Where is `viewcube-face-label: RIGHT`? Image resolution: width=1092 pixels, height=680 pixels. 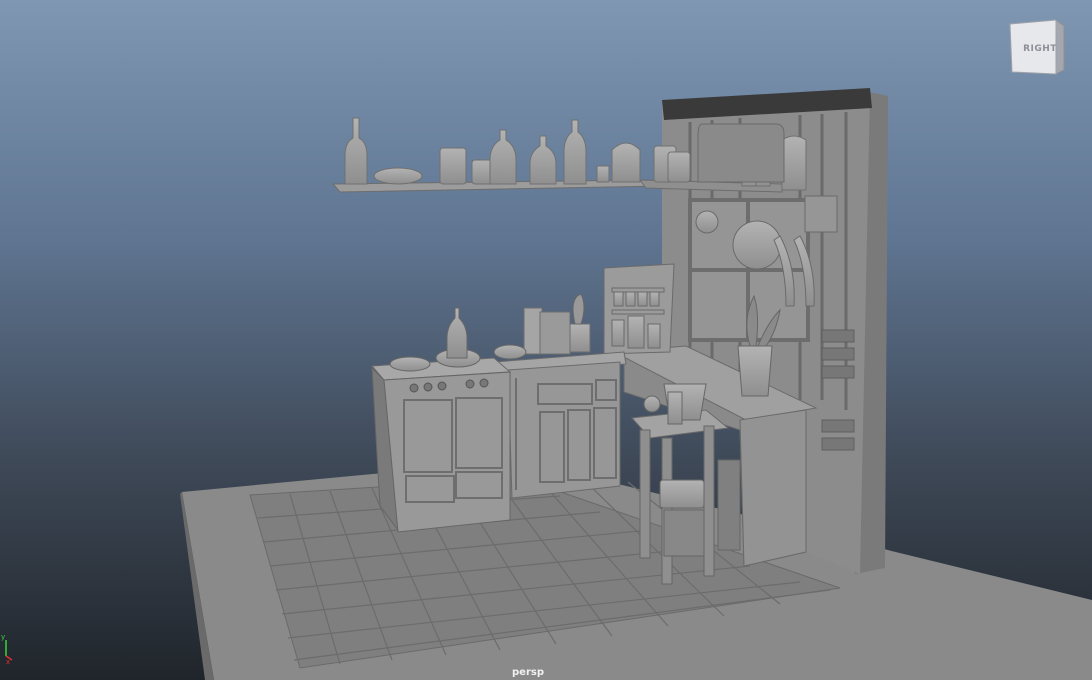
viewcube-face-label: RIGHT is located at coordinates (1040, 49).